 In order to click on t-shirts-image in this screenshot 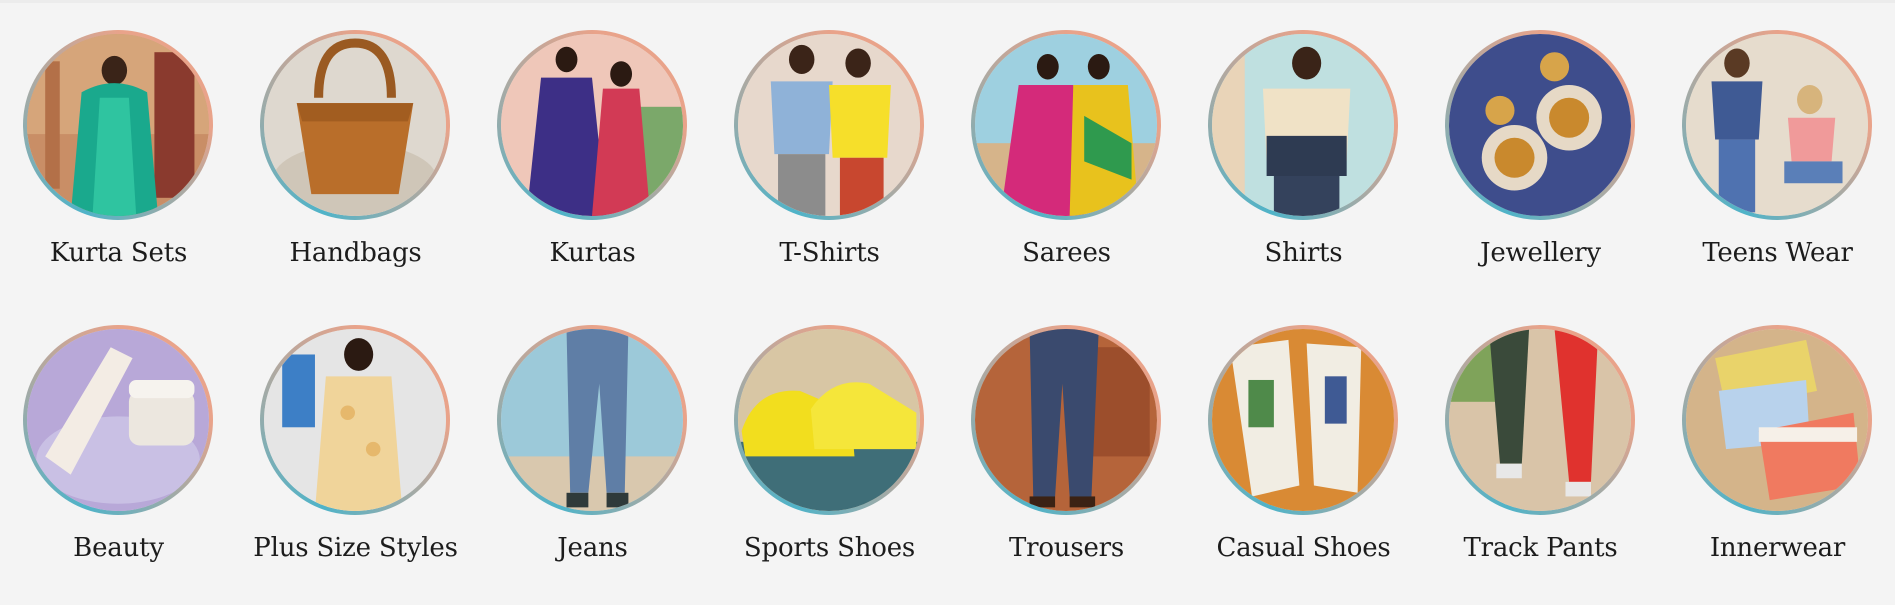, I will do `click(829, 125)`.